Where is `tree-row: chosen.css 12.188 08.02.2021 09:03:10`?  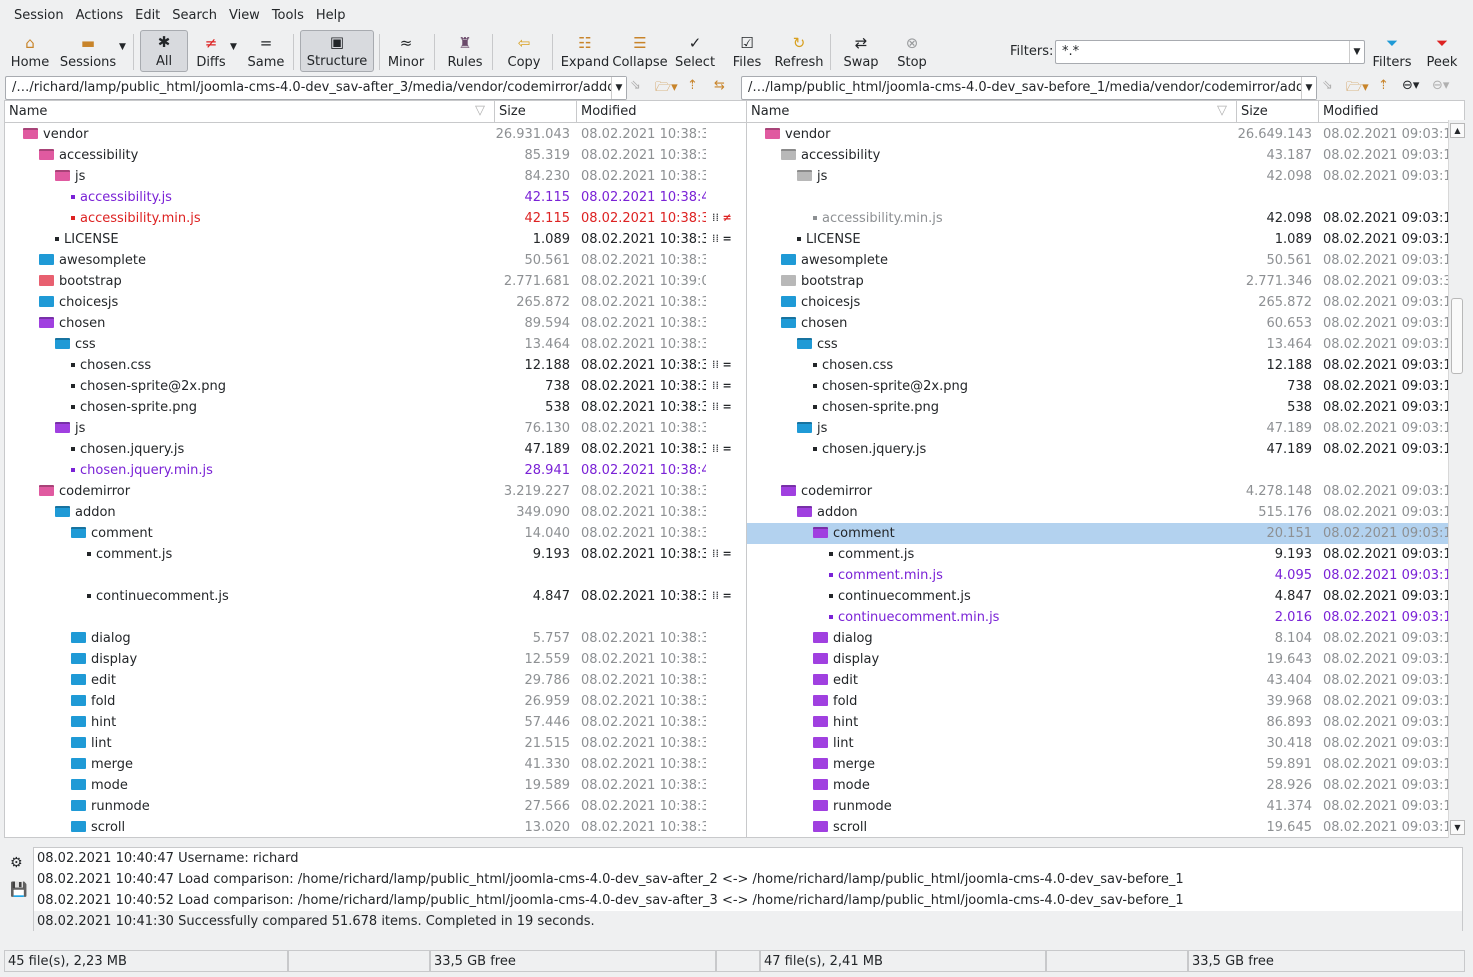
tree-row: chosen.css 12.188 08.02.2021 09:03:10 is located at coordinates (1103, 365).